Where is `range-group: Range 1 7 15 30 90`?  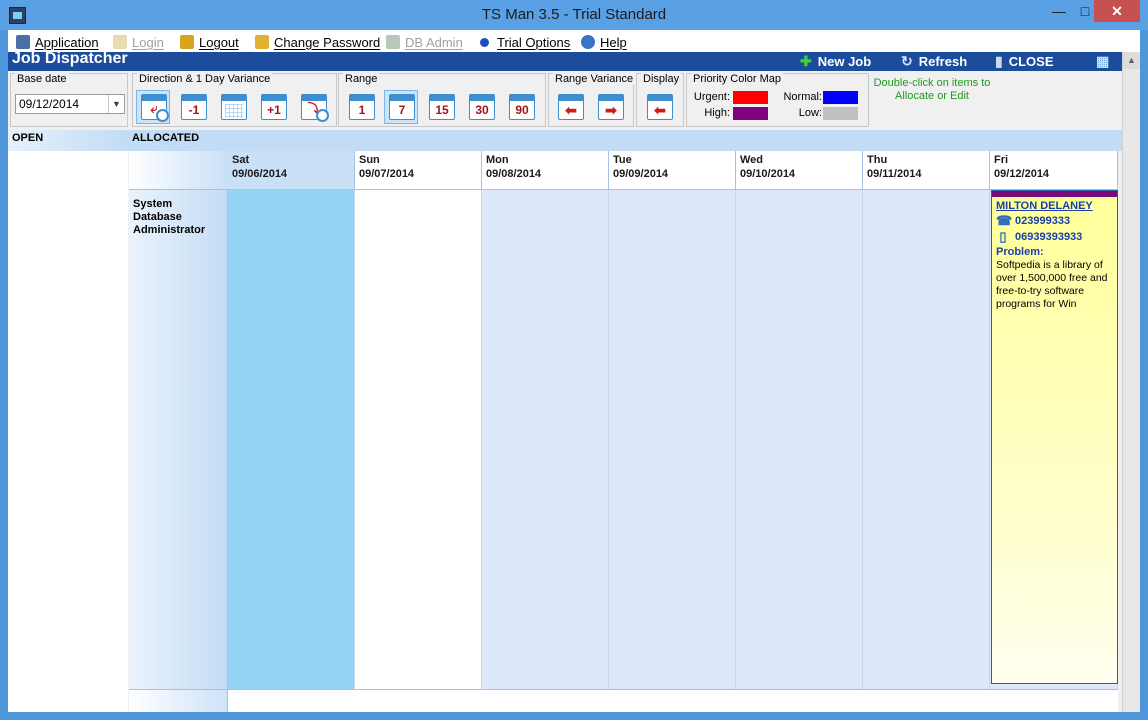 range-group: Range 1 7 15 30 90 is located at coordinates (442, 100).